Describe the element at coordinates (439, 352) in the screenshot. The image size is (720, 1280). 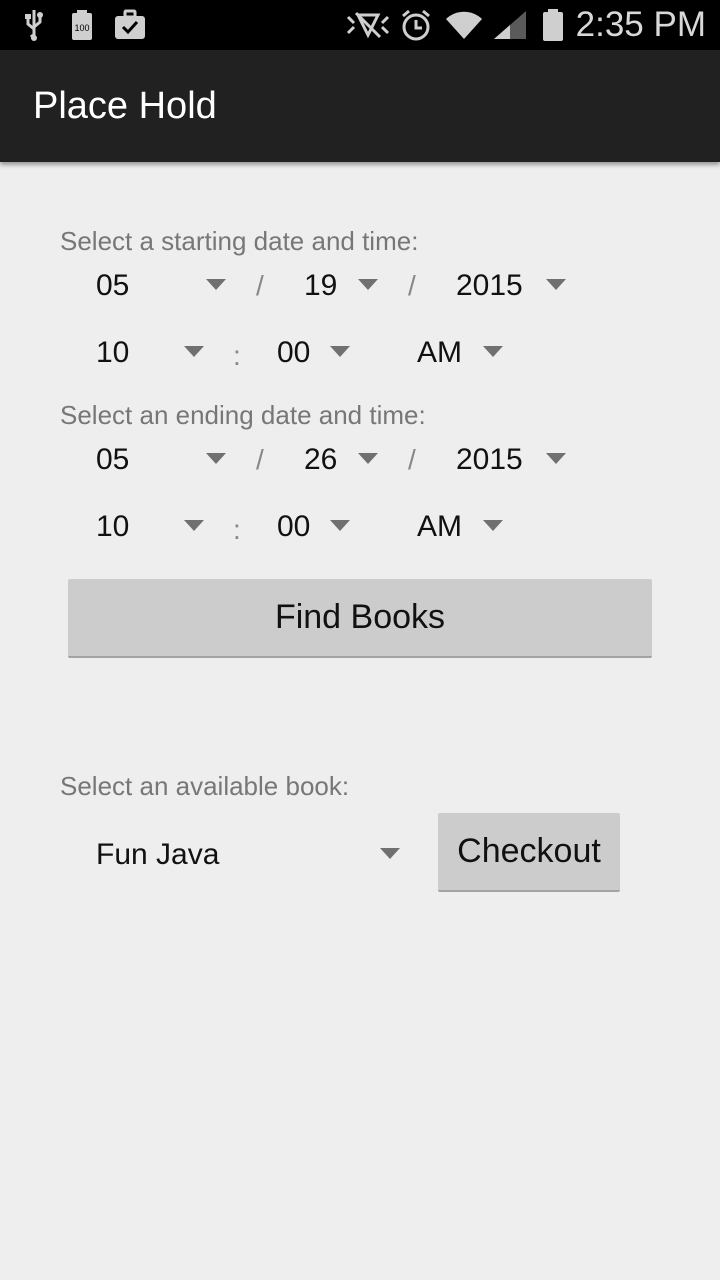
I see `start-ampm-value: AM` at that location.